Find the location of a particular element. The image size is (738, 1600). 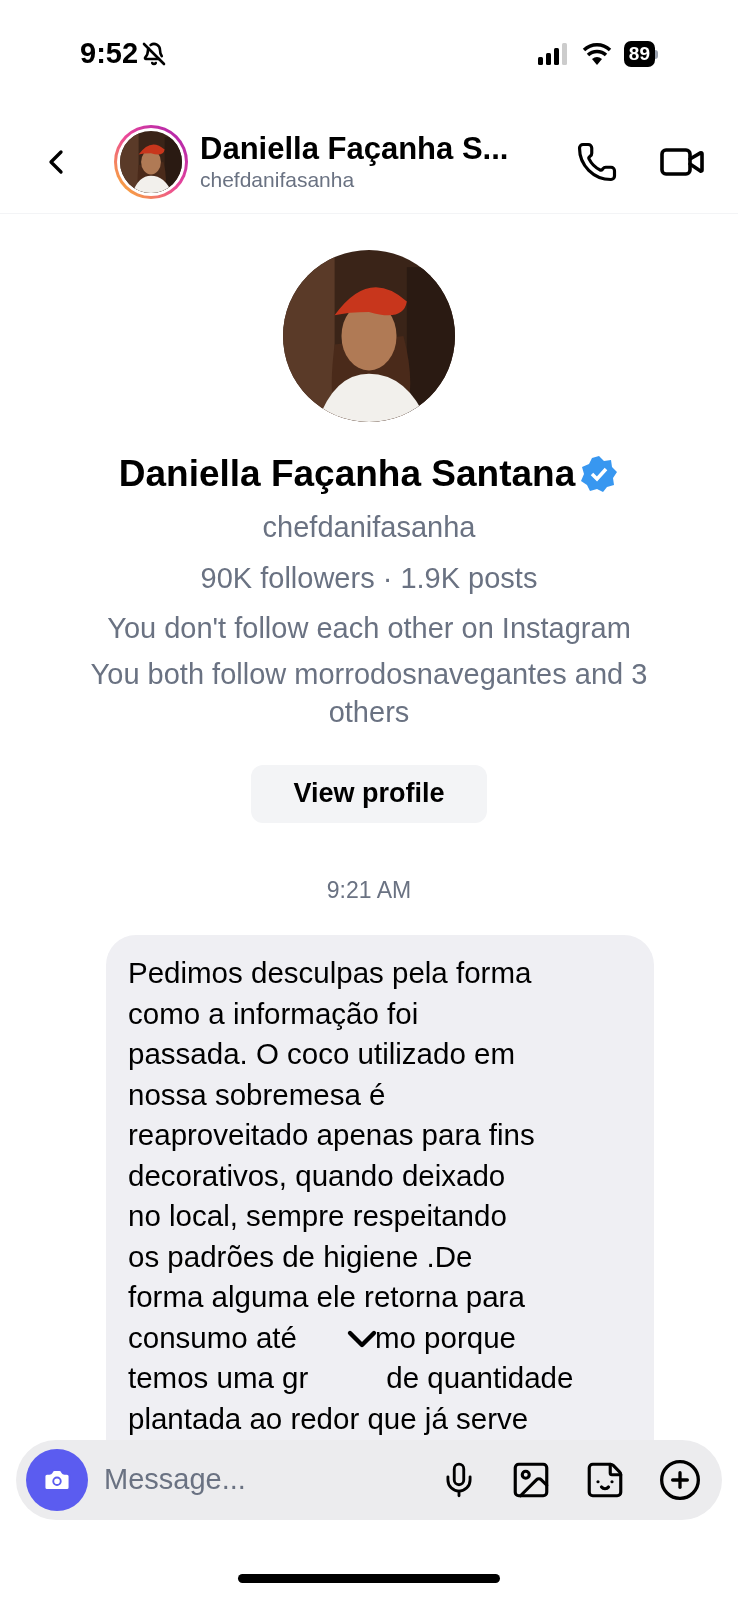

view-profile-button: View profile is located at coordinates (369, 793).